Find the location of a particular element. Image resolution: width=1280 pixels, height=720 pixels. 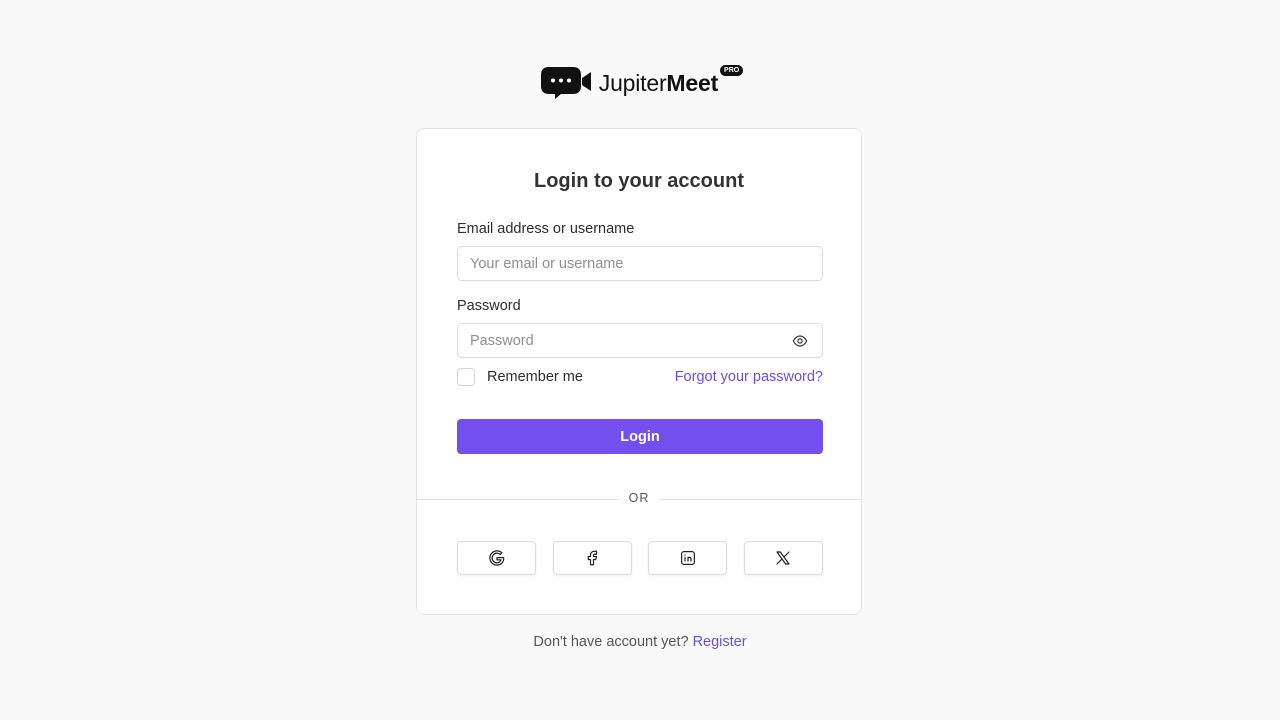

eye-icon is located at coordinates (800, 341).